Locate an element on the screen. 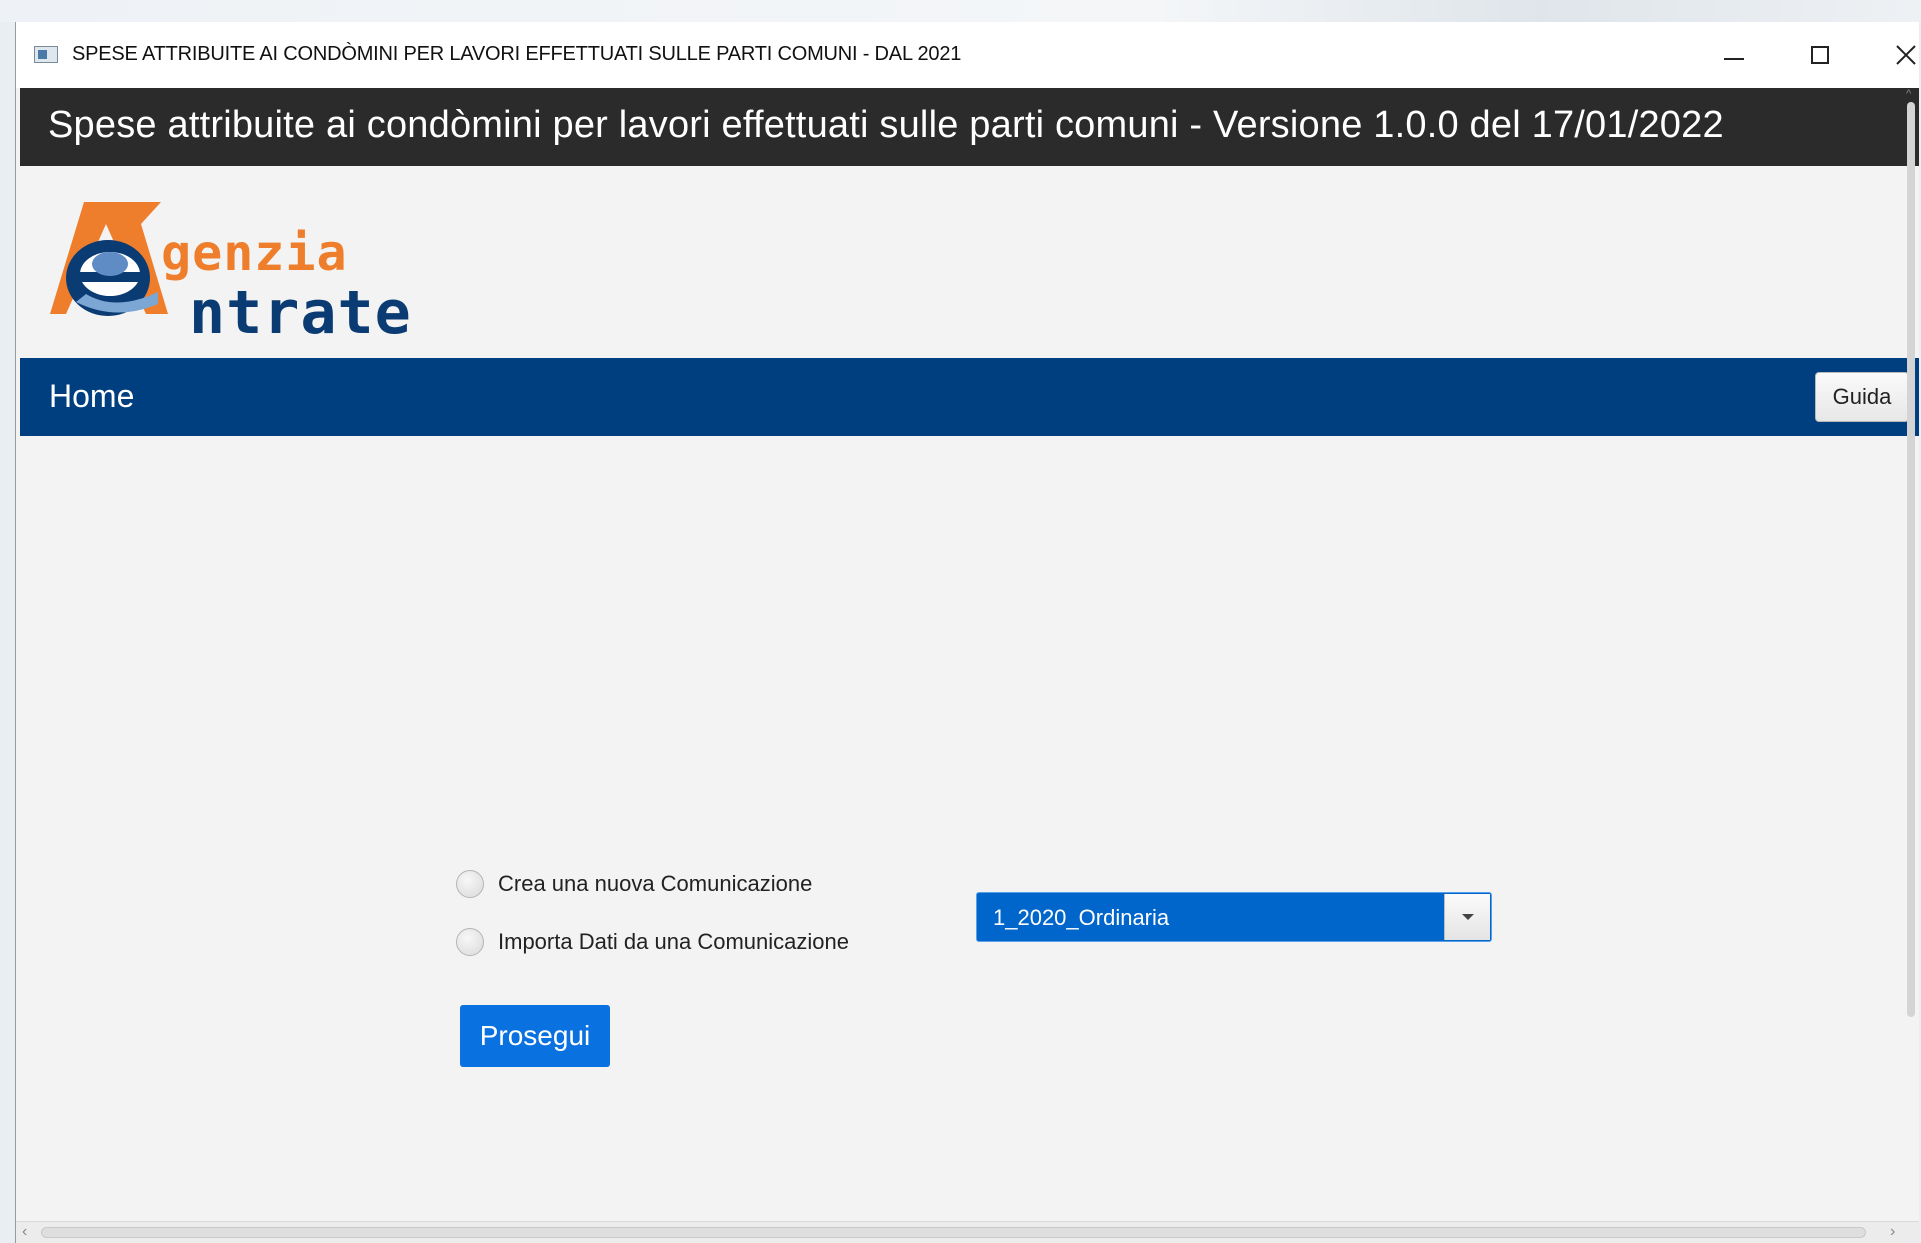  minimize-button is located at coordinates (1734, 55).